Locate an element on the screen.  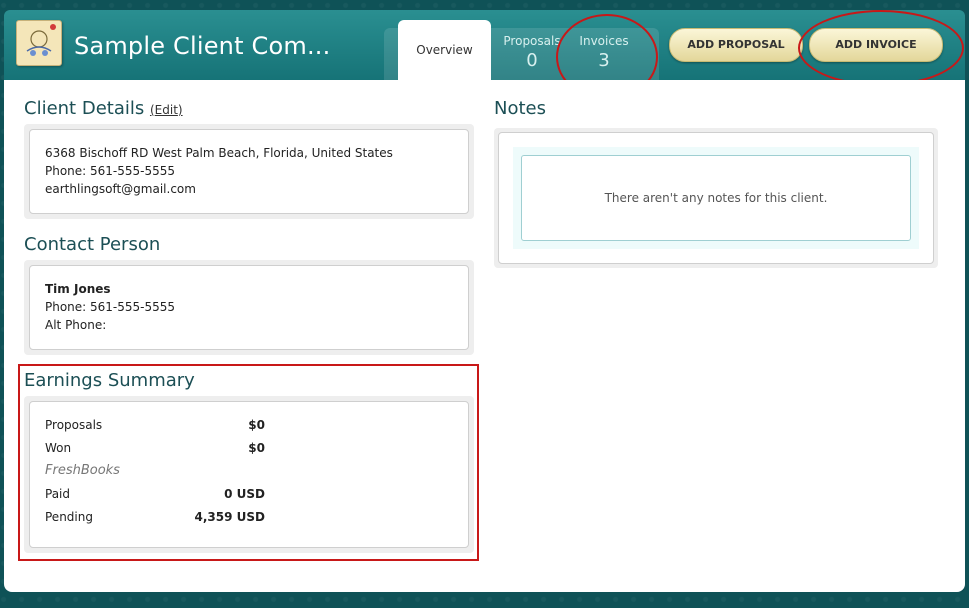
contact-phone: Phone: 561-555-5555 is located at coordinates (110, 307).